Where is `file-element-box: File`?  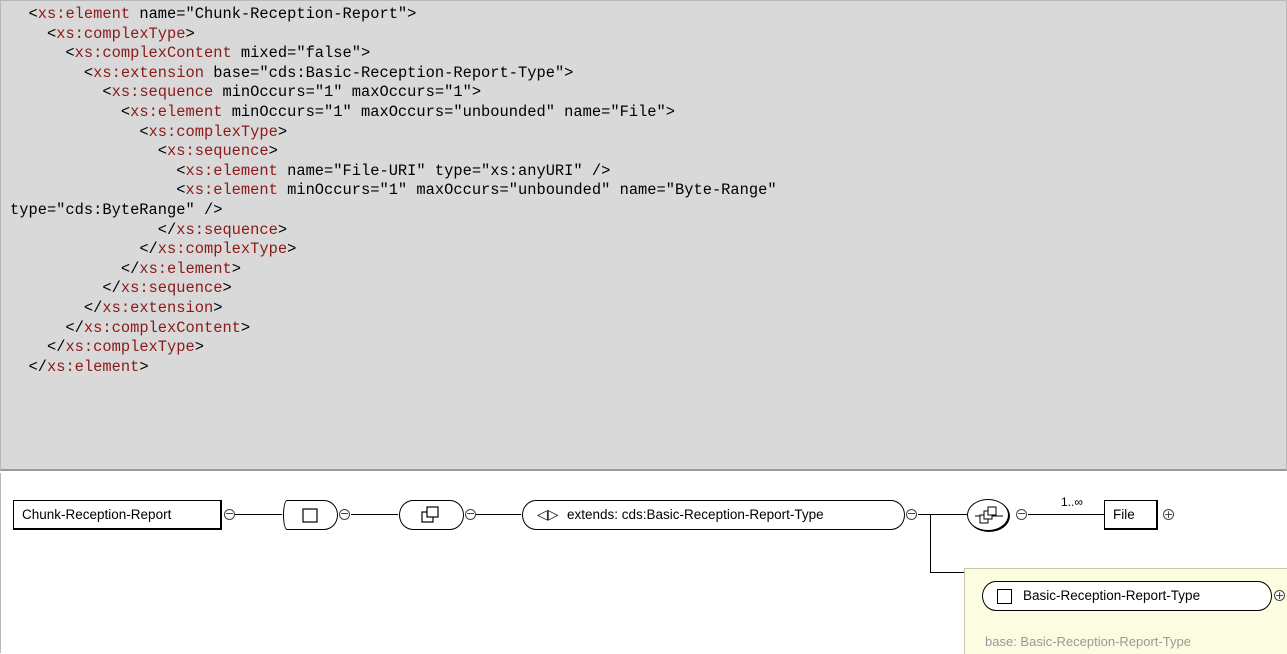
file-element-box: File is located at coordinates (1131, 515).